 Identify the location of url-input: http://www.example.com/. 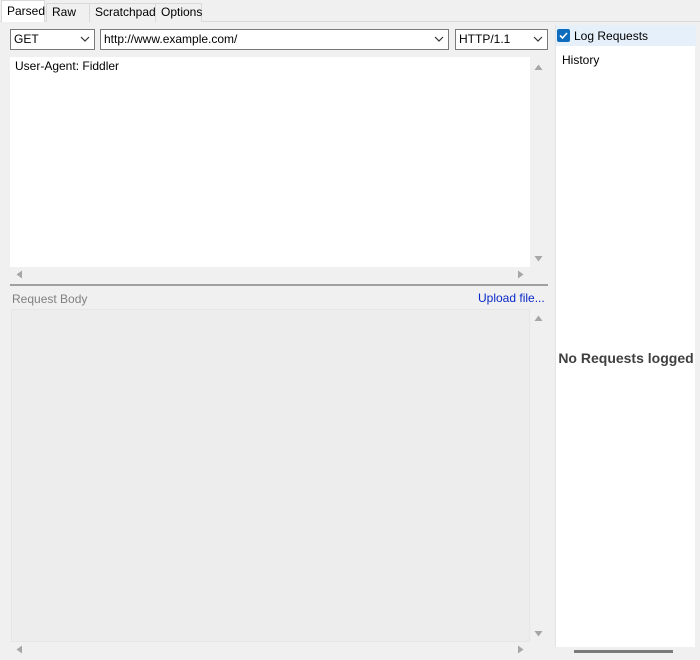
(274, 39).